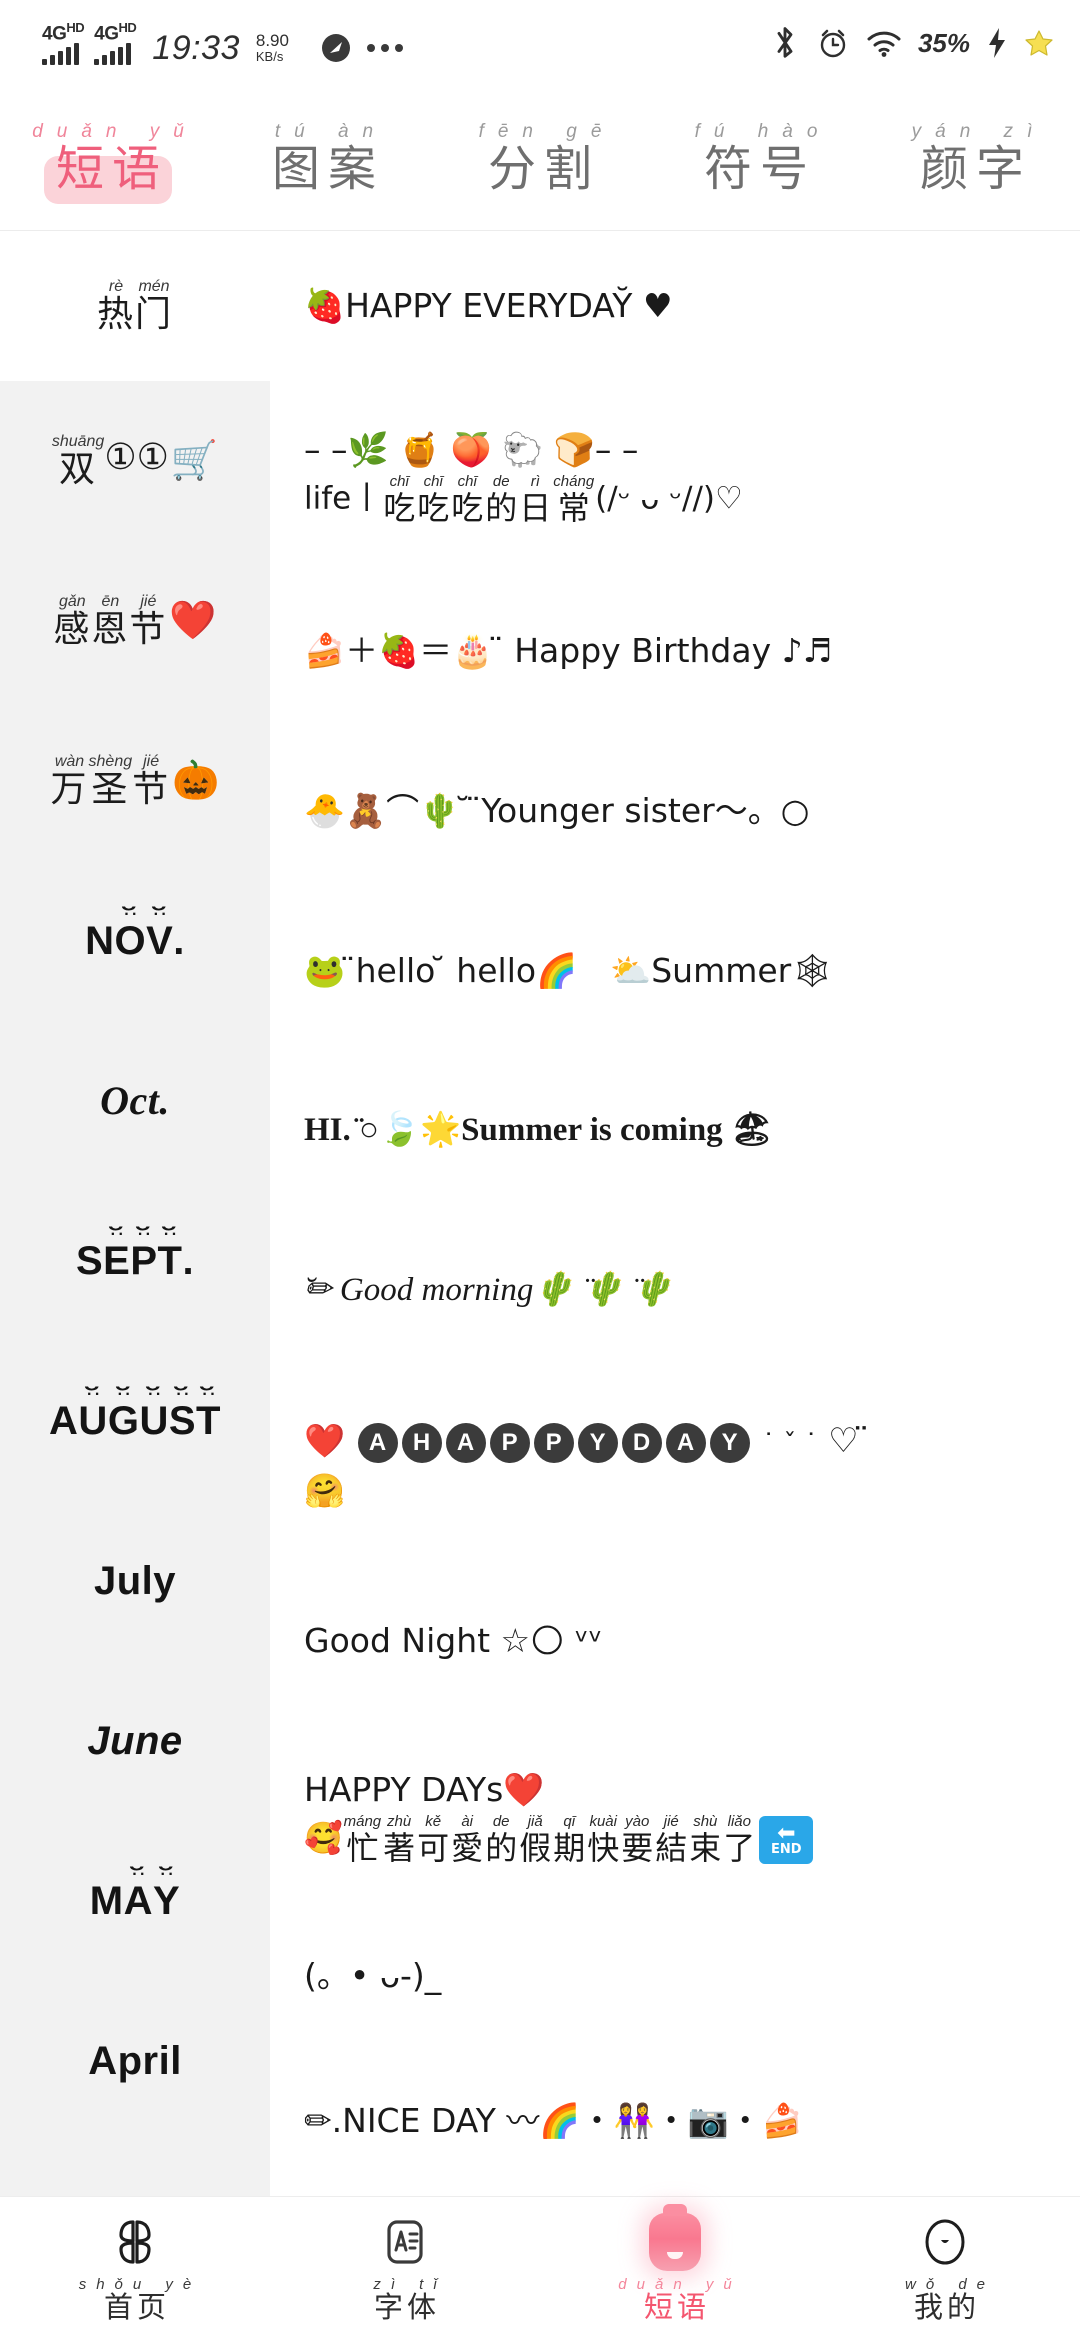  What do you see at coordinates (943, 42) in the screenshot?
I see `battery-percent: 35%` at bounding box center [943, 42].